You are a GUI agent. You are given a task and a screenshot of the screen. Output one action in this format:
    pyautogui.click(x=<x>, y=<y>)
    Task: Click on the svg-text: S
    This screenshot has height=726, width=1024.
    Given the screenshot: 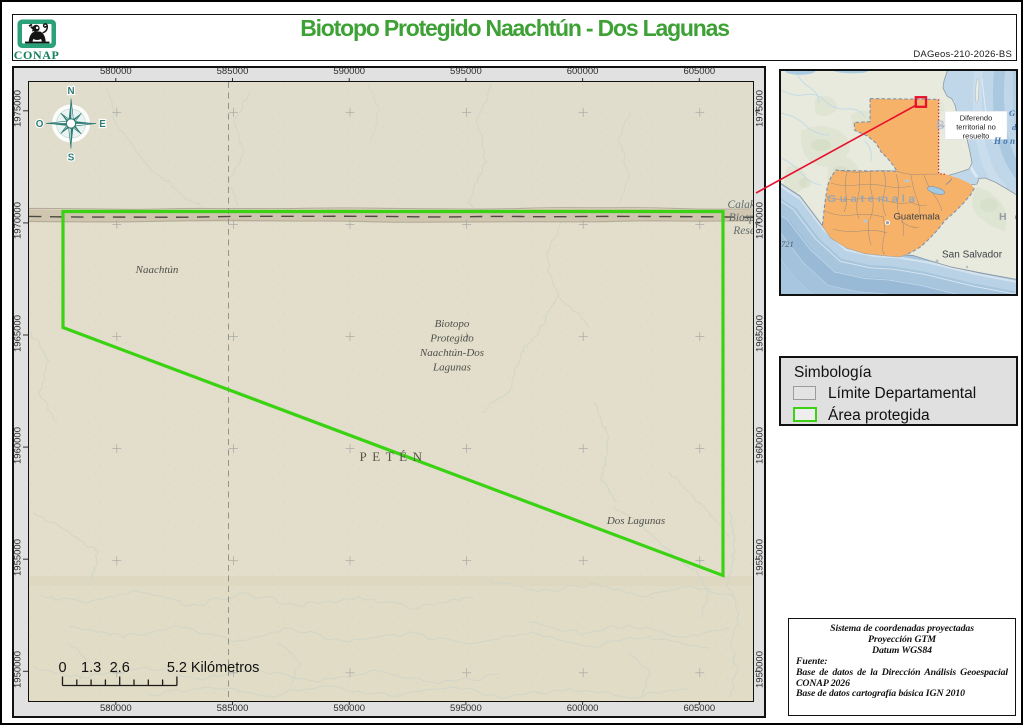 What is the action you would take?
    pyautogui.click(x=71, y=157)
    